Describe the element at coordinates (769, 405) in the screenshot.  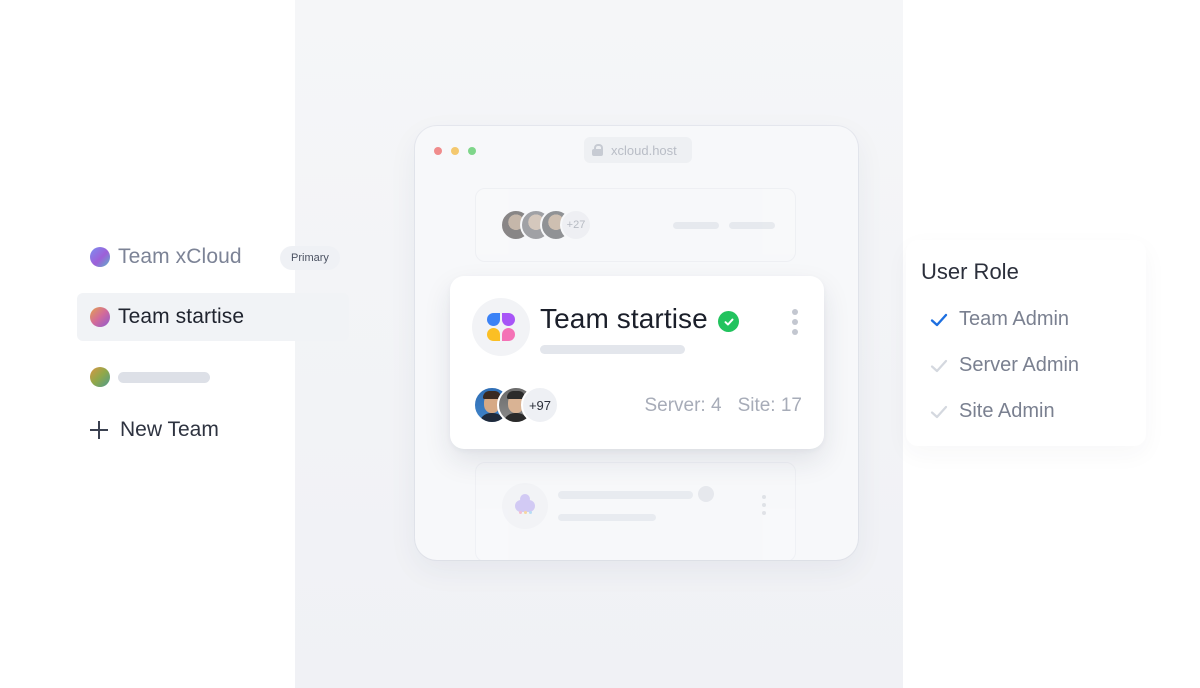
I see `site-count: Site: 17` at that location.